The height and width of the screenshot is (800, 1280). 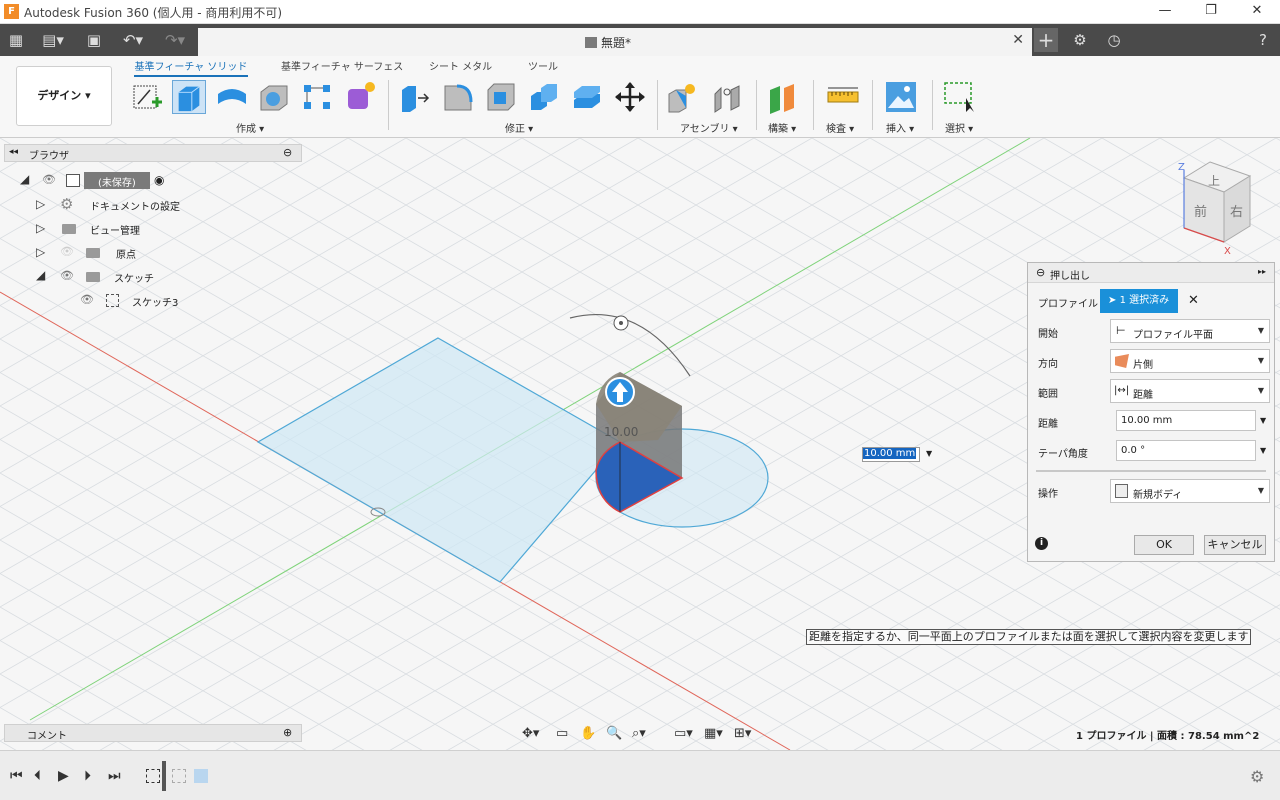 I want to click on browser-root: ◢ 👁 (未保存) ◉, so click(x=159, y=181).